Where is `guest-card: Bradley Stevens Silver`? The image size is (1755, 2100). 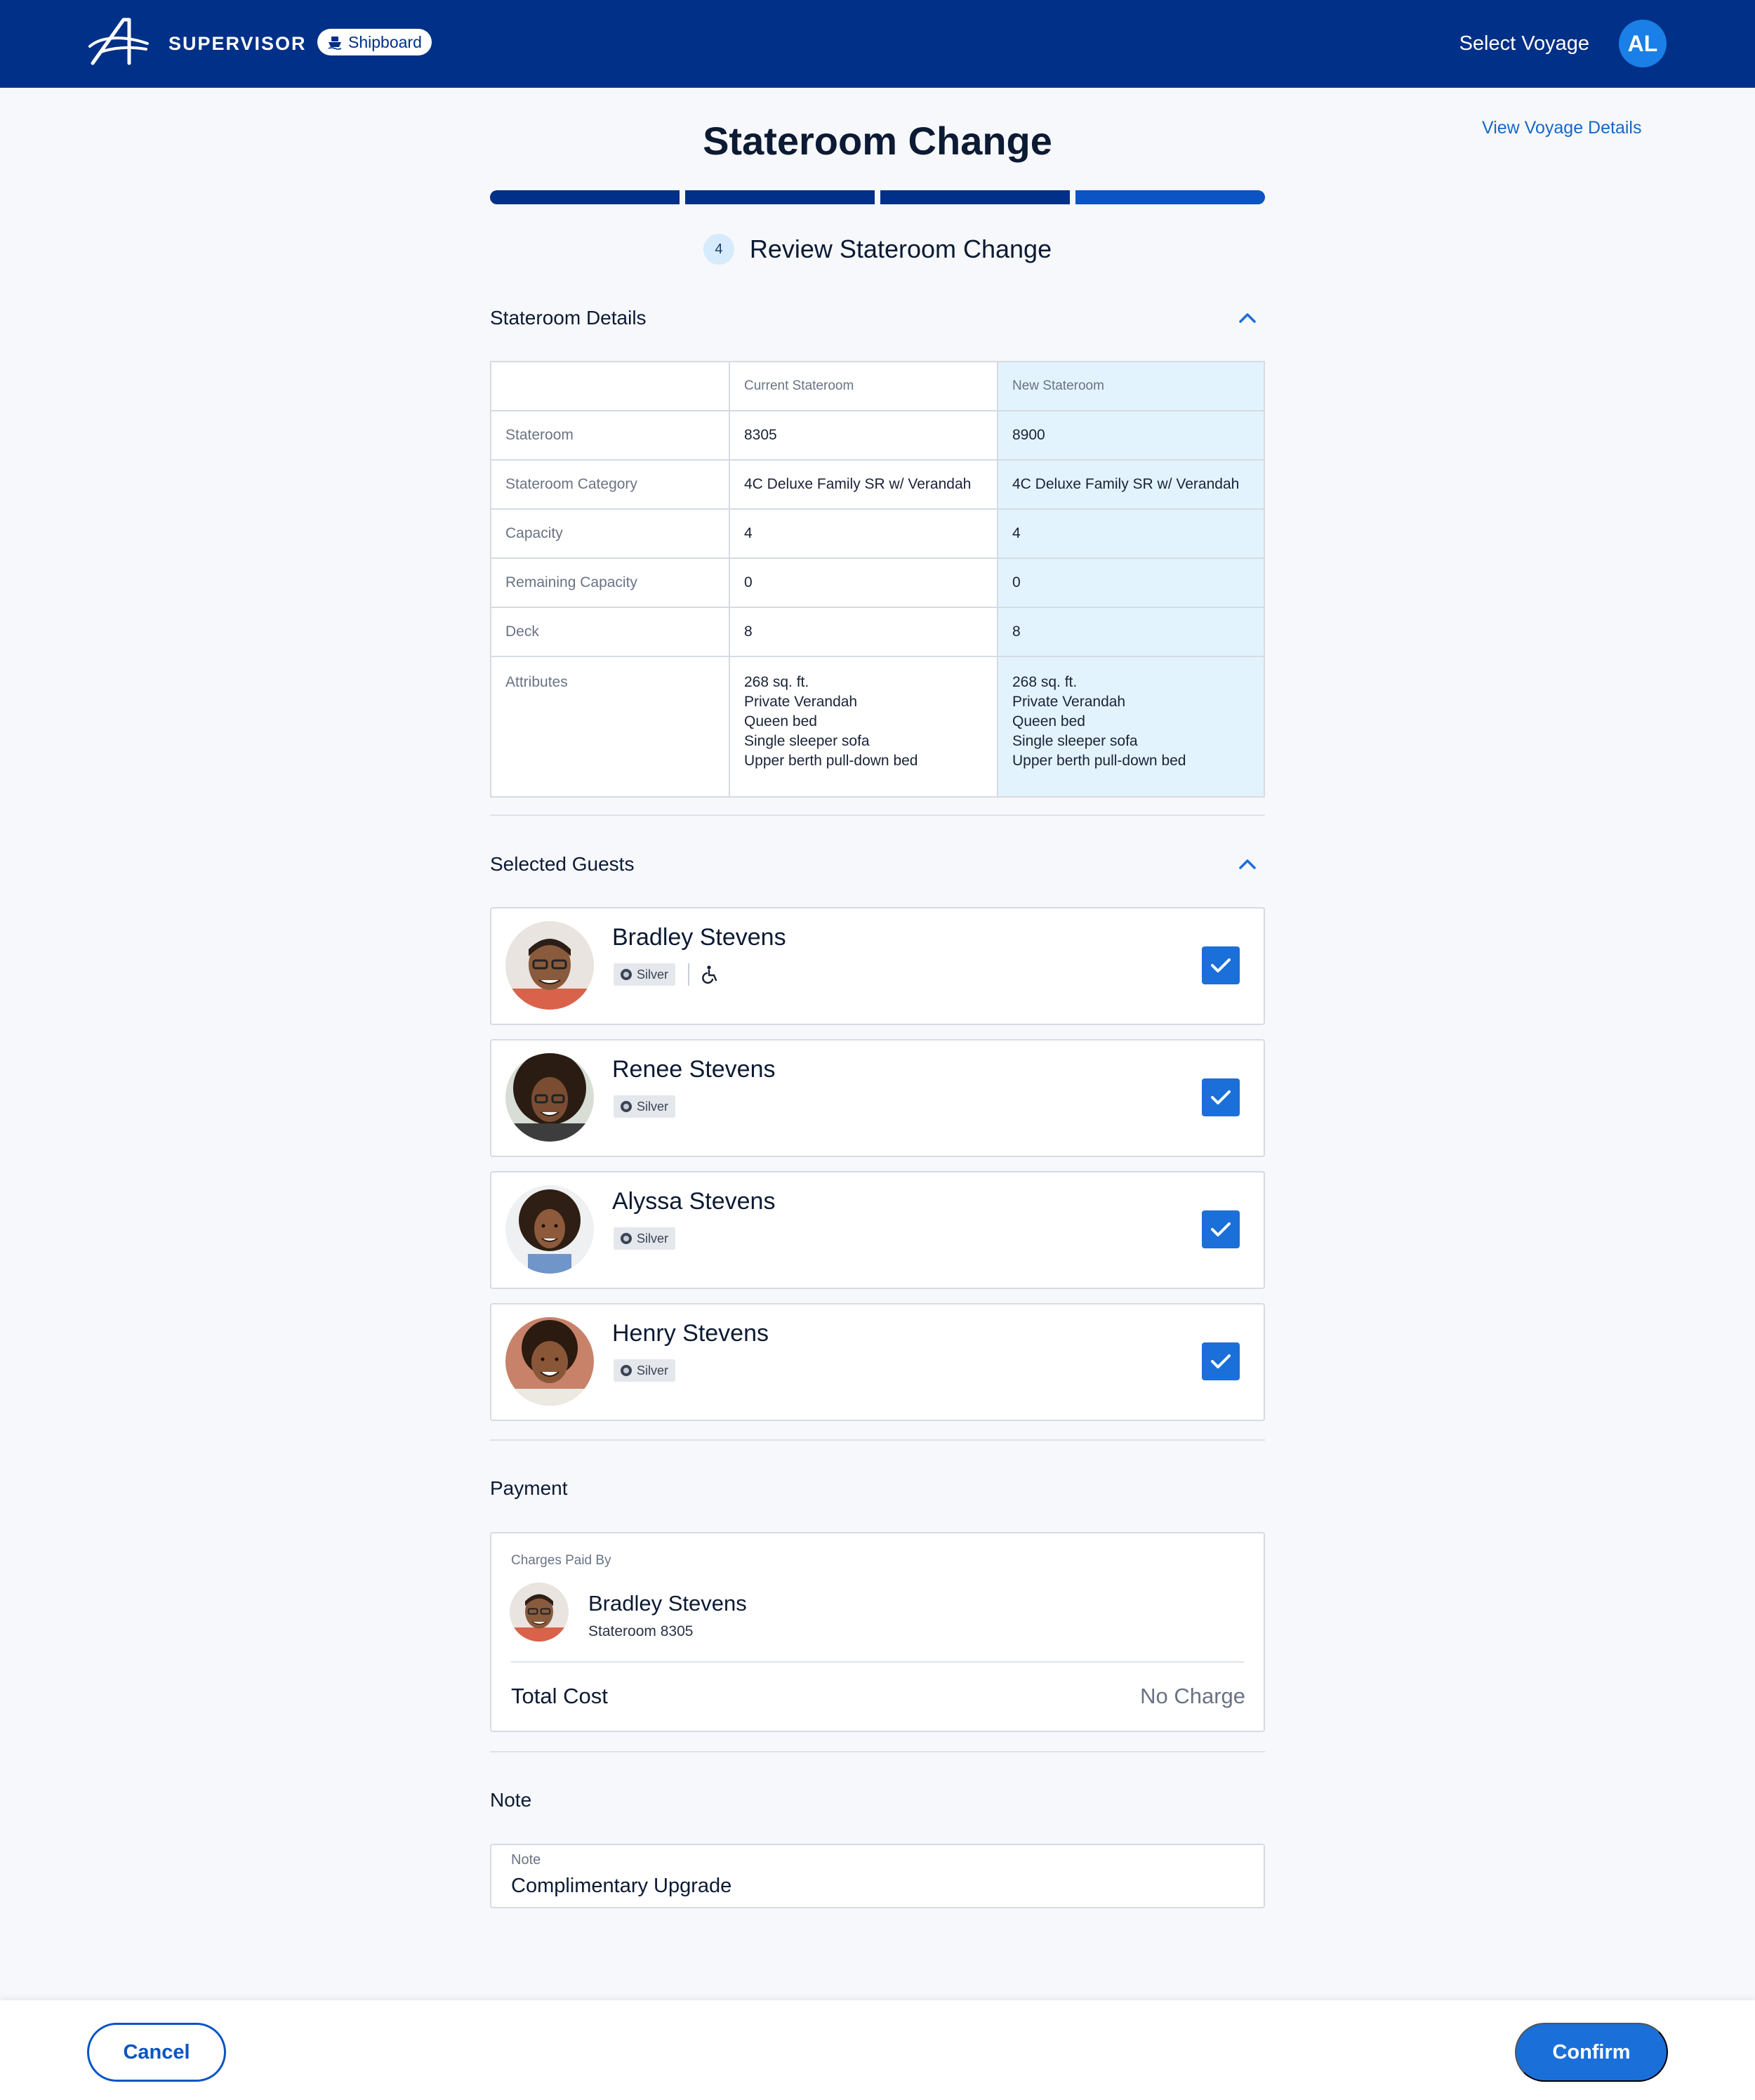 guest-card: Bradley Stevens Silver is located at coordinates (877, 966).